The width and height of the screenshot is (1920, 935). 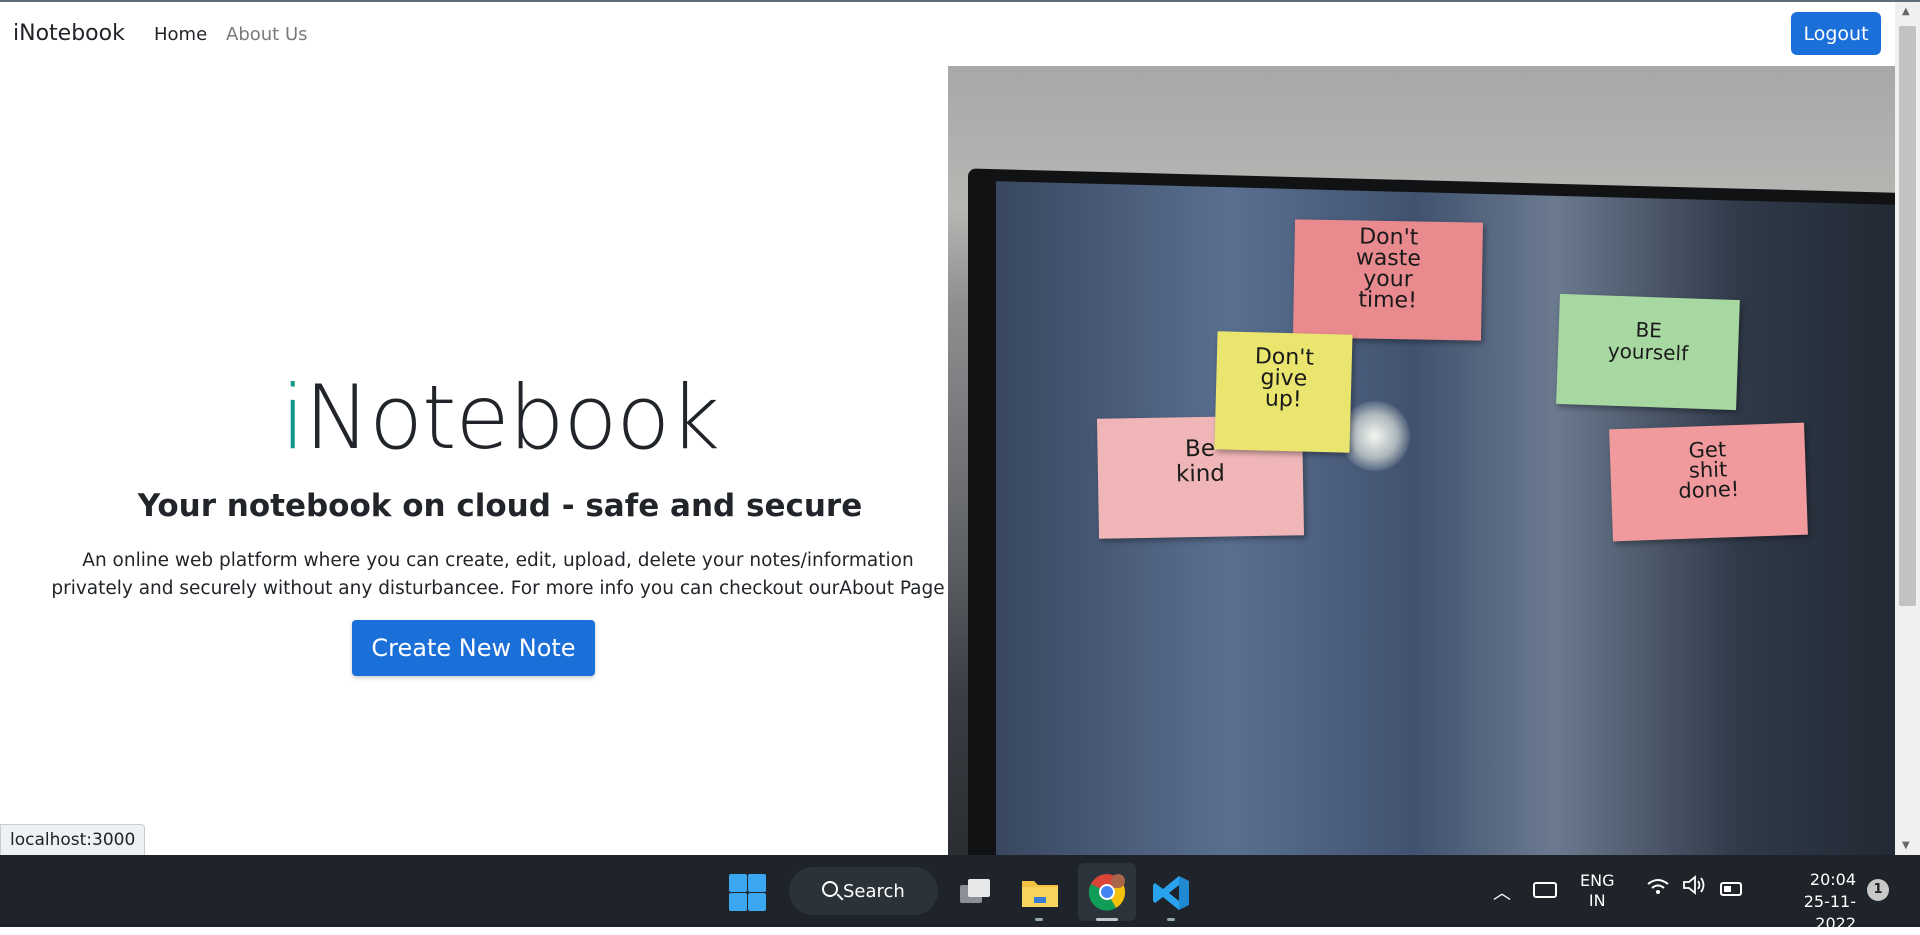 What do you see at coordinates (69, 33) in the screenshot?
I see `navbar-brand: iNotebook` at bounding box center [69, 33].